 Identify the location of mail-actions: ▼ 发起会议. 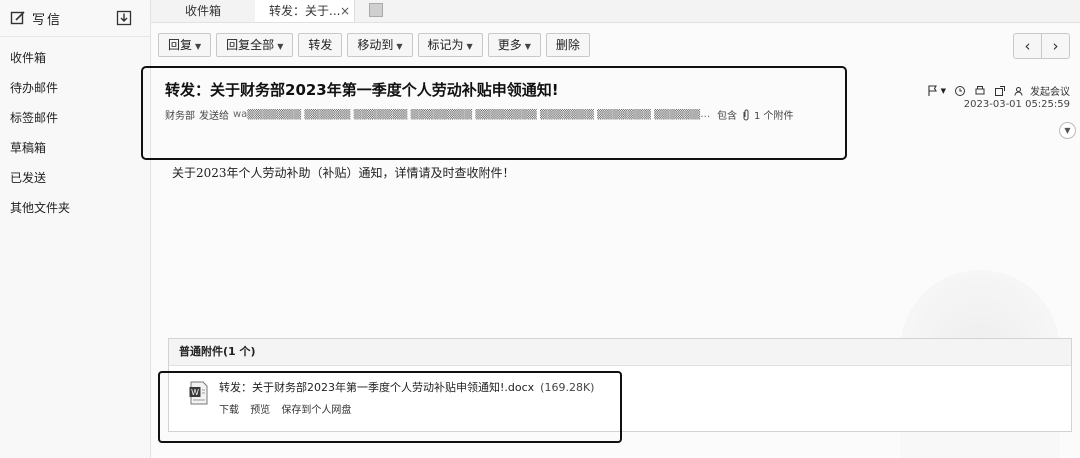
(994, 90).